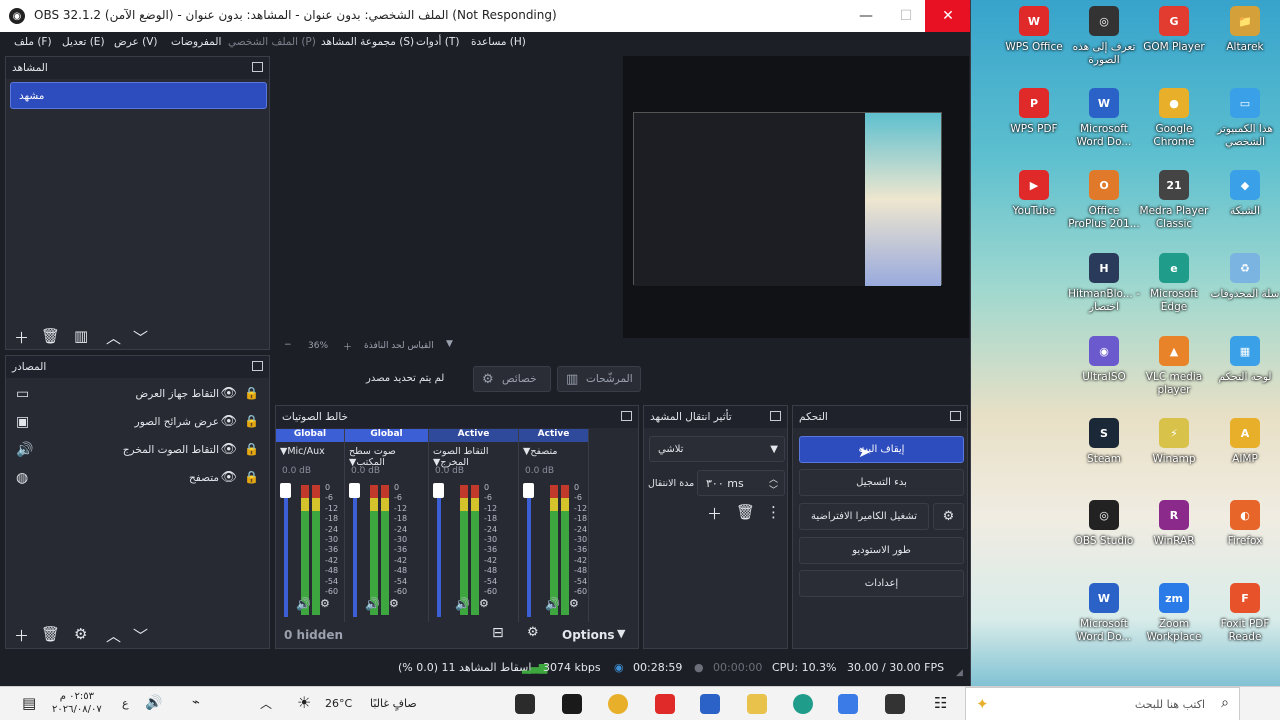  What do you see at coordinates (881, 583) in the screenshot?
I see `settings-button: إعدادات` at bounding box center [881, 583].